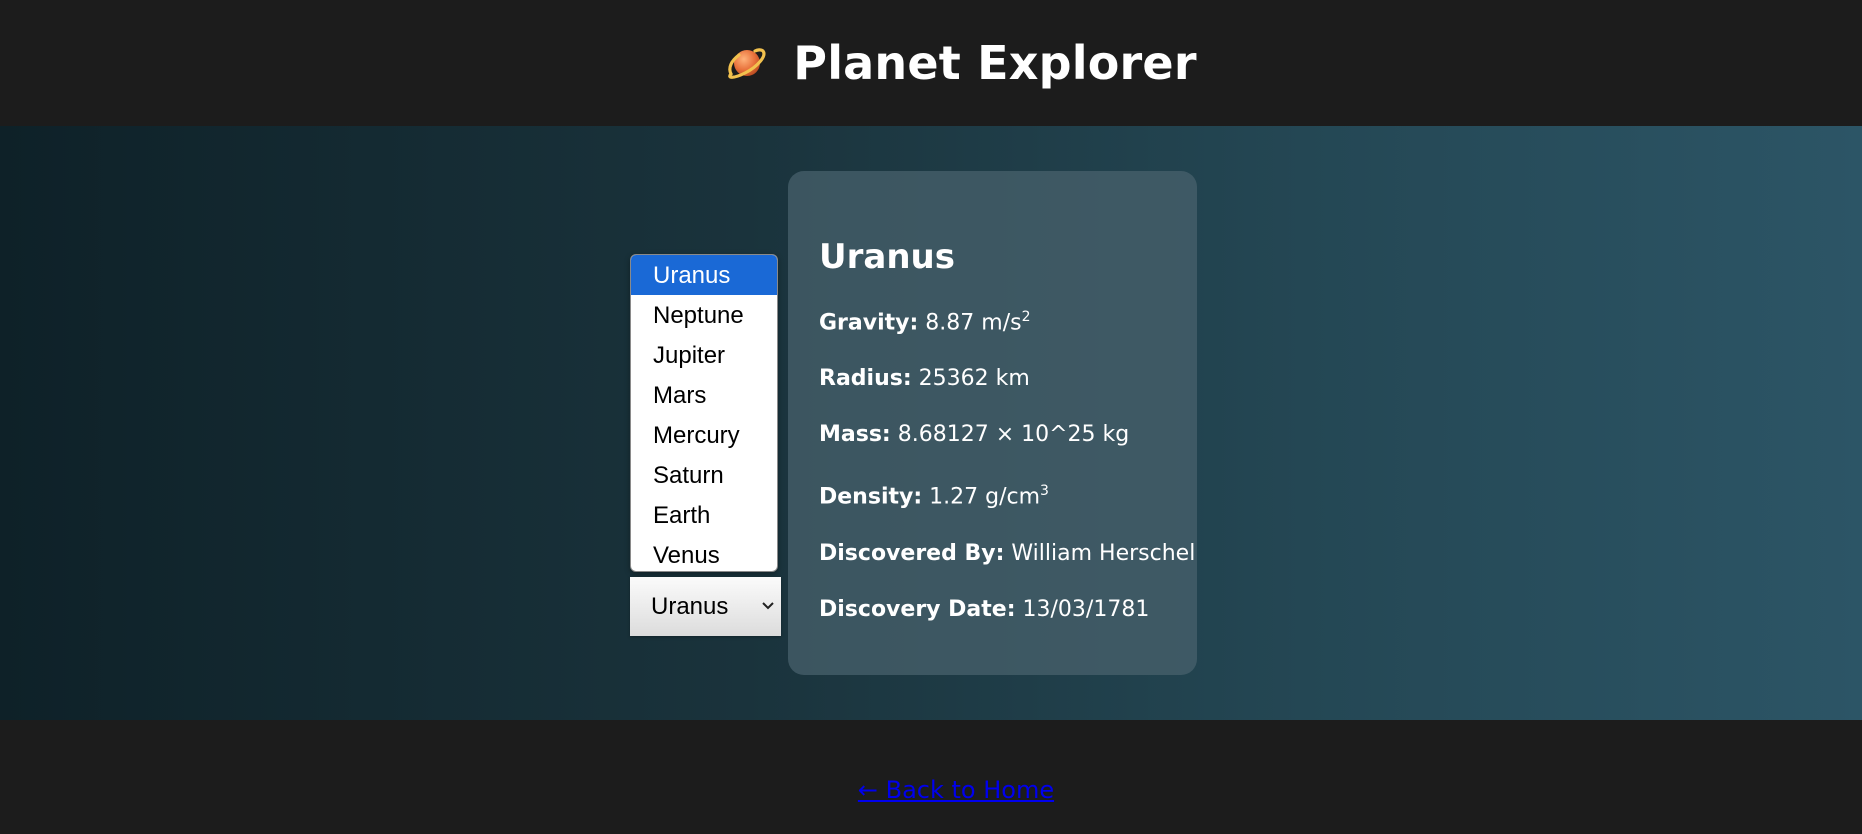 The image size is (1862, 834). Describe the element at coordinates (704, 275) in the screenshot. I see `planet-option-uranus: Uranus` at that location.